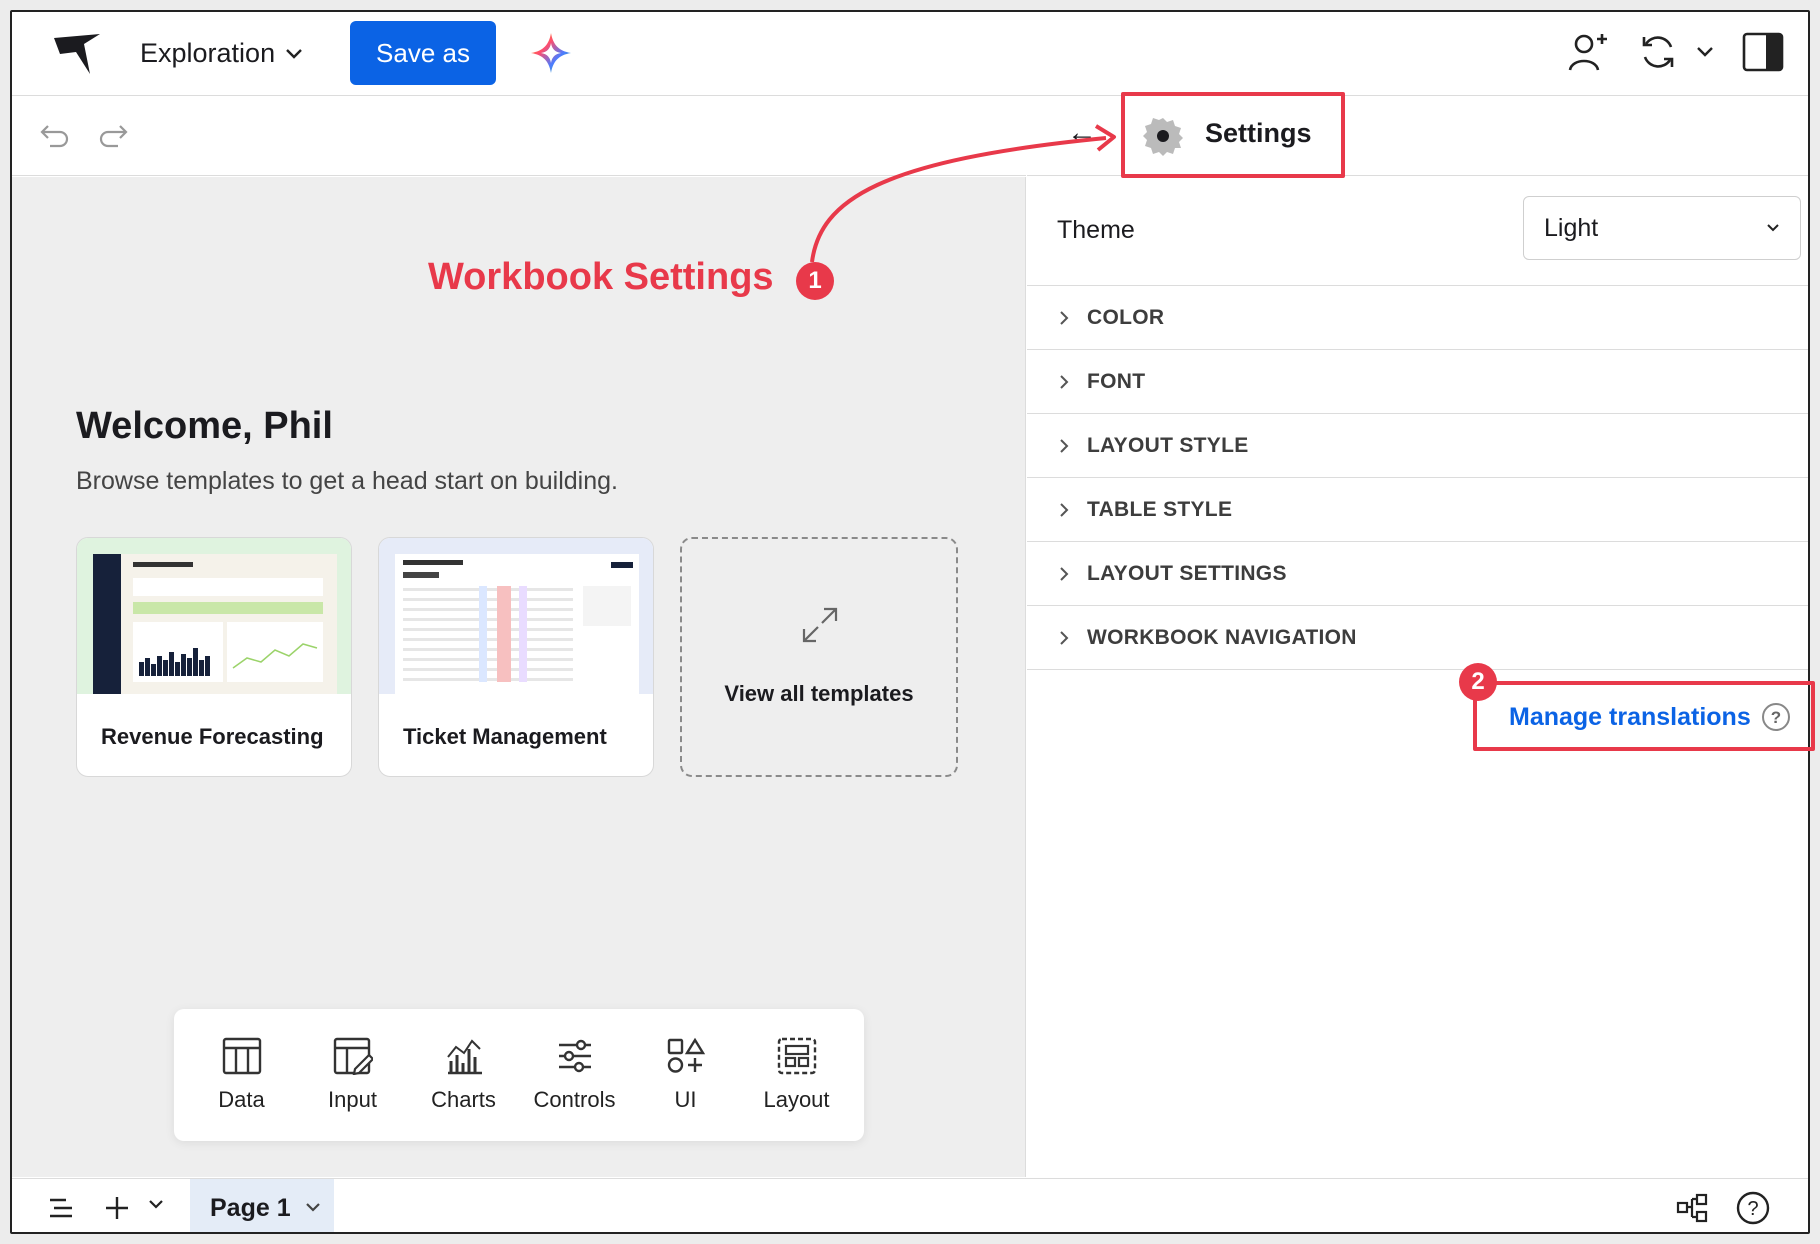 The height and width of the screenshot is (1244, 1820). I want to click on annotation-translations-box, so click(1644, 716).